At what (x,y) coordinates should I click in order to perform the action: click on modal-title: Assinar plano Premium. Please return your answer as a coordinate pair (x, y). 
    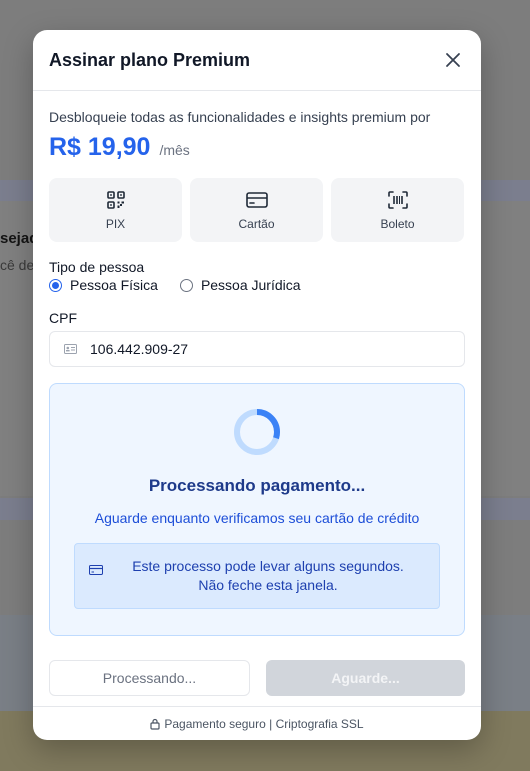
    Looking at the image, I should click on (150, 59).